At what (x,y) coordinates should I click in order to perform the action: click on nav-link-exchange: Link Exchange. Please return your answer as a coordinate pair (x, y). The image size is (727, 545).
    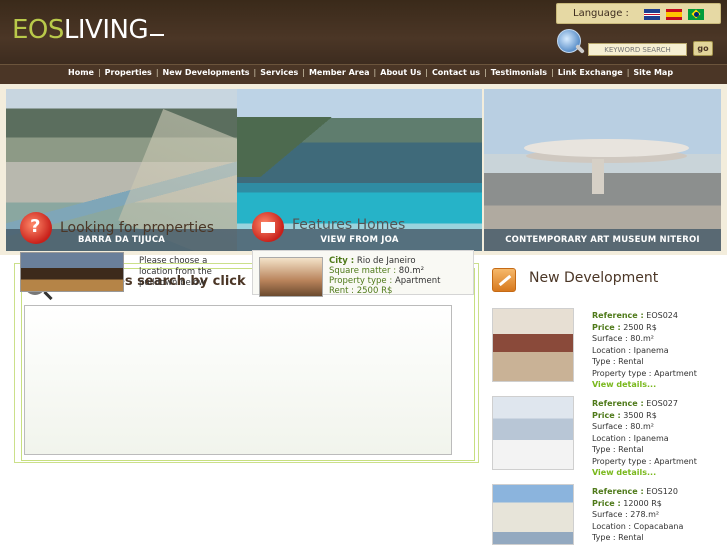
    Looking at the image, I should click on (590, 72).